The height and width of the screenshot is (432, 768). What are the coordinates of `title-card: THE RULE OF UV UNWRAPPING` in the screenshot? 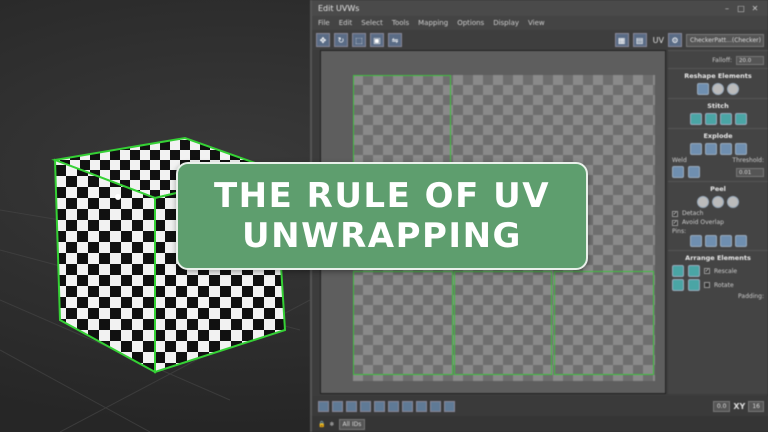 It's located at (382, 216).